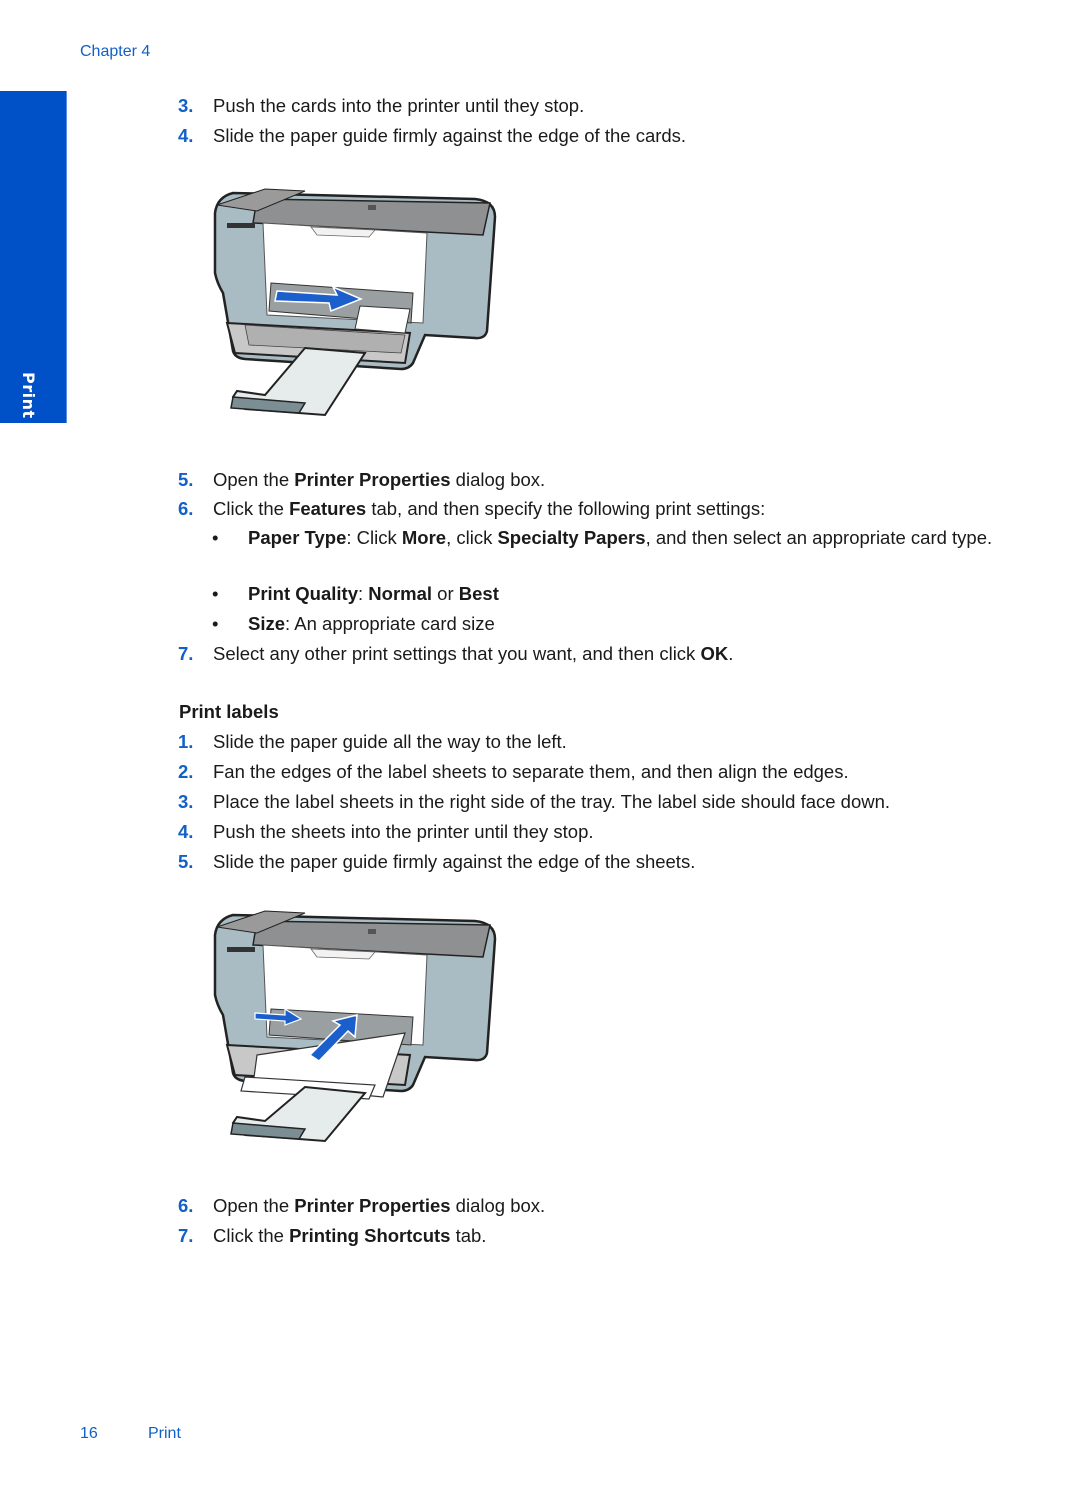 The width and height of the screenshot is (1080, 1495). I want to click on printer-label-loading-figure, so click(355, 1026).